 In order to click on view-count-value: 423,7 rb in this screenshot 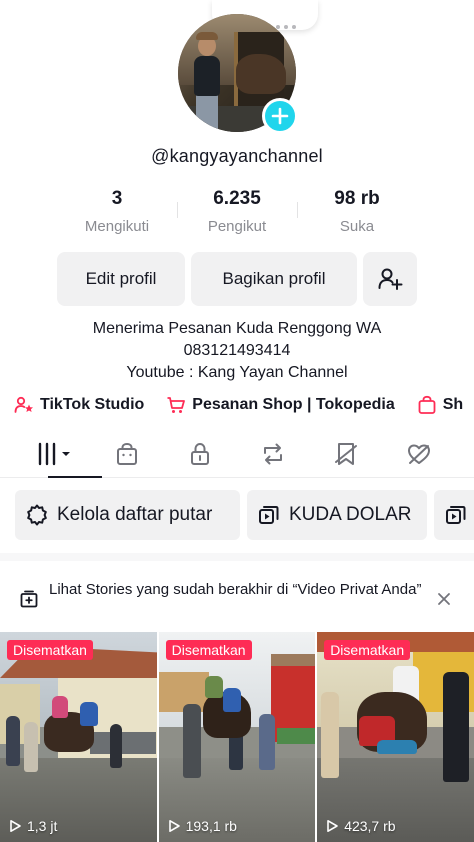, I will do `click(370, 826)`.